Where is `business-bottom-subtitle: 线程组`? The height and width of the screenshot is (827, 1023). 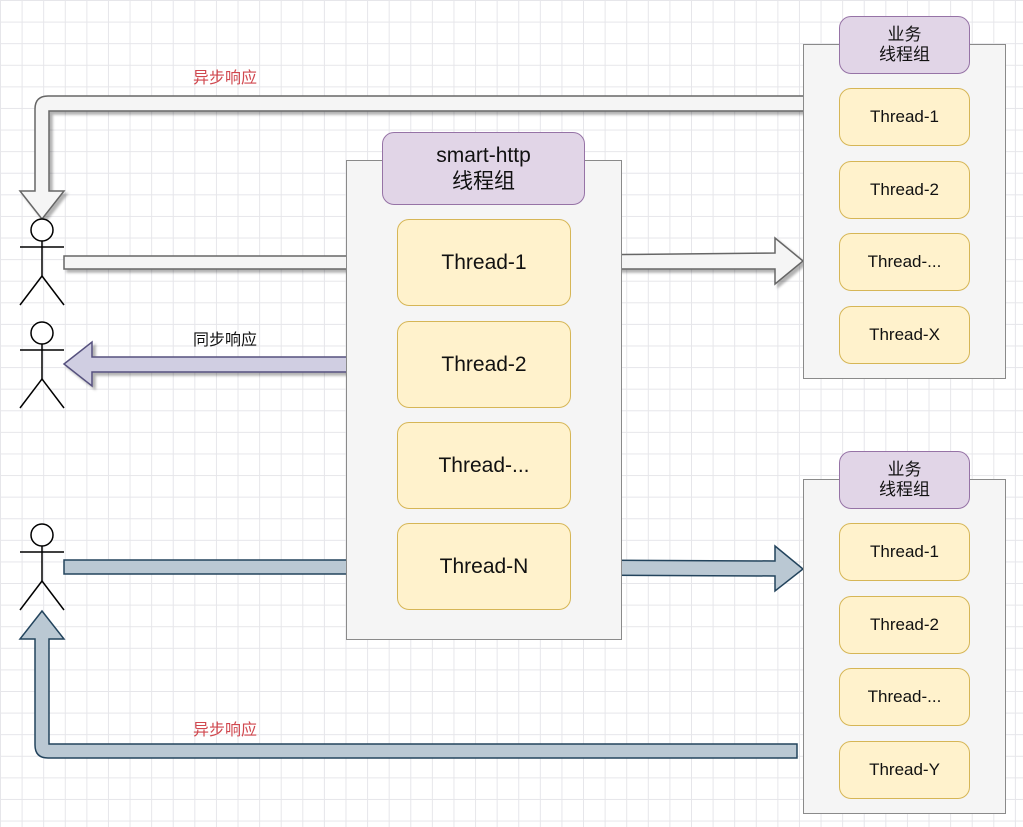
business-bottom-subtitle: 线程组 is located at coordinates (904, 489).